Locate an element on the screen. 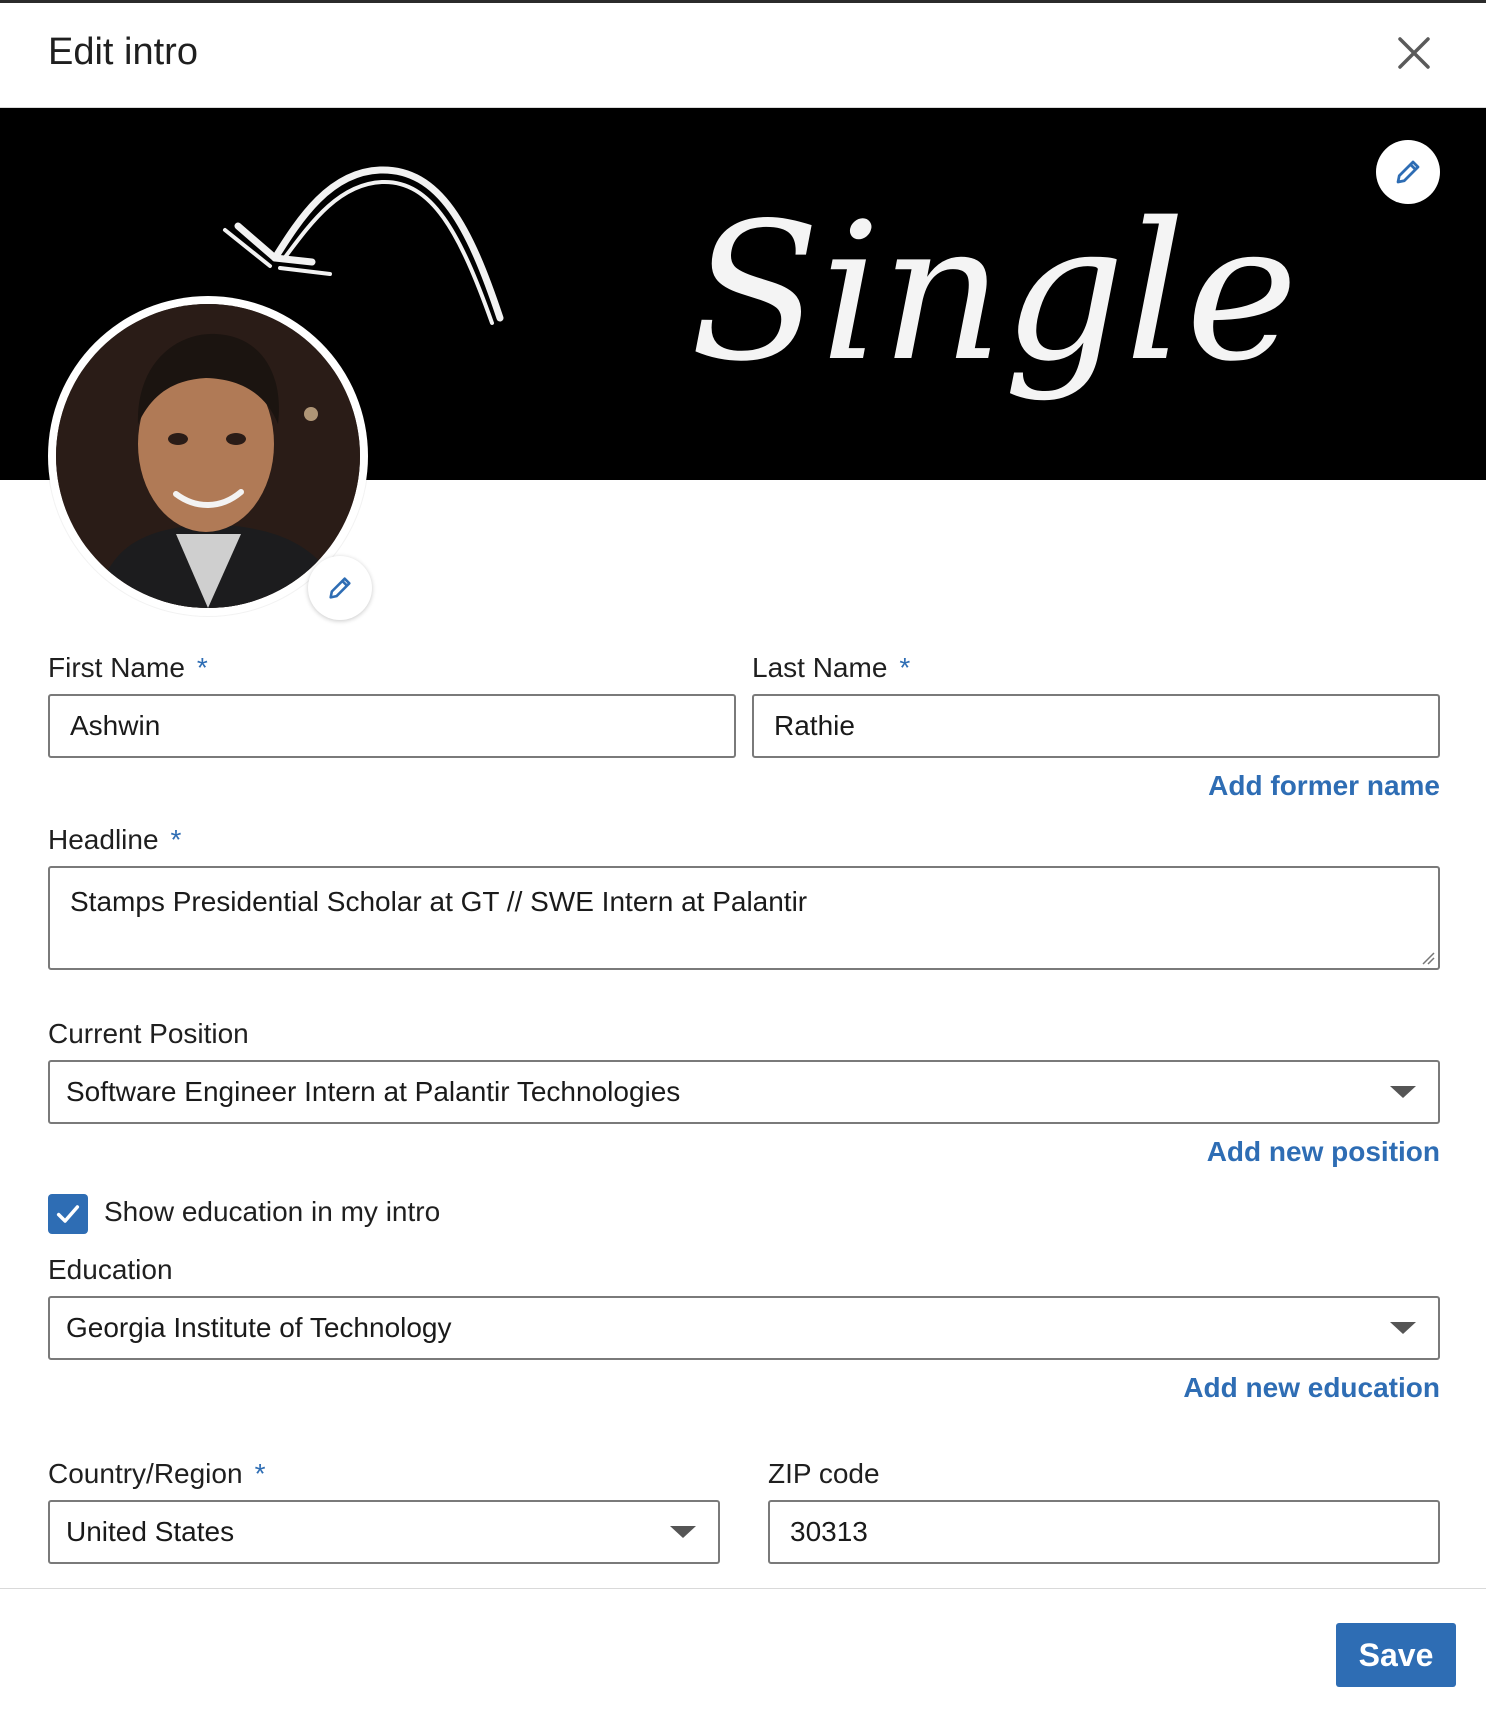 Image resolution: width=1486 pixels, height=1716 pixels. country-region-select: United States is located at coordinates (384, 1532).